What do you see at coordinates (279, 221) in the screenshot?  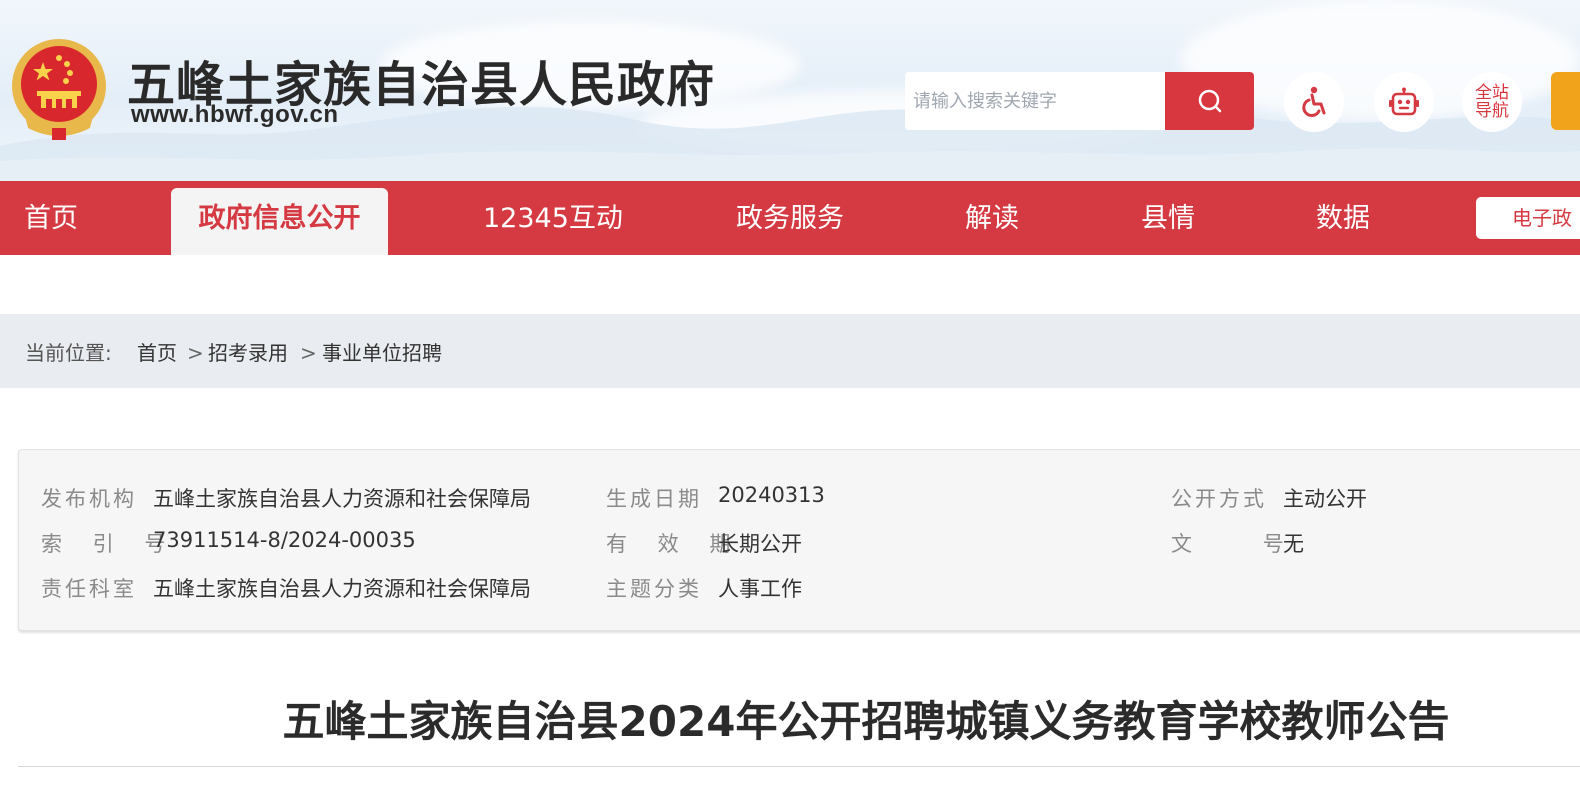 I see `nav-item-government-info: 政府信息公开` at bounding box center [279, 221].